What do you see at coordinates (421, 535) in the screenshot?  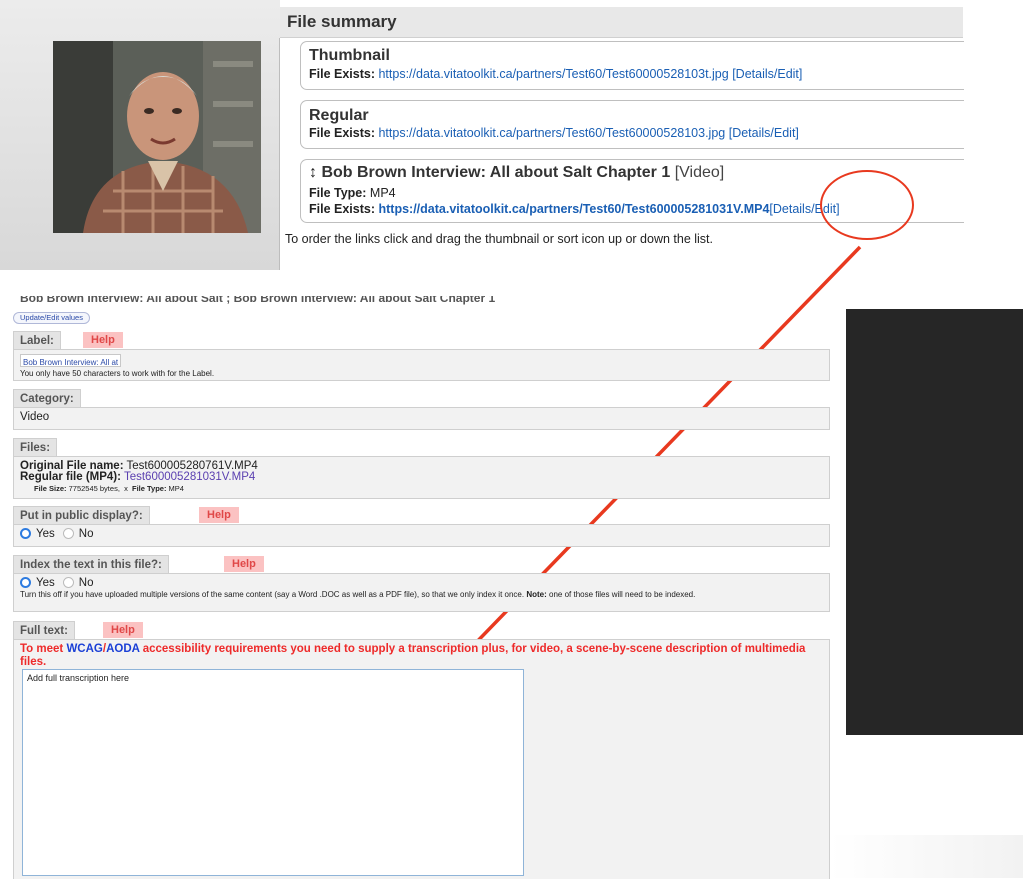 I see `public-section` at bounding box center [421, 535].